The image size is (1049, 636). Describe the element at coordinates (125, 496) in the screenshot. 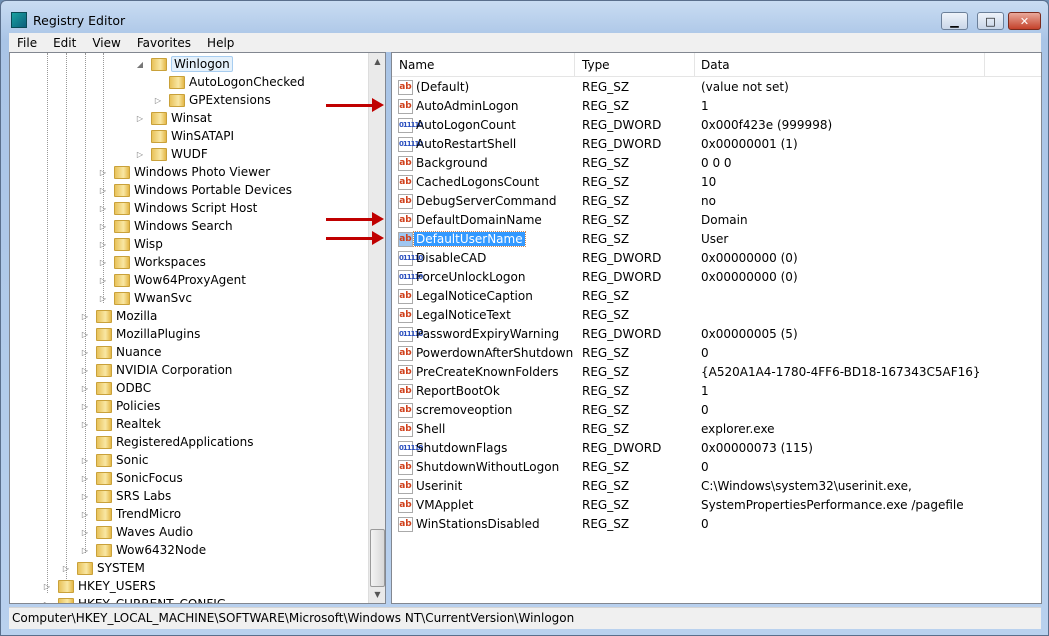

I see `tree-item: ▷ SRS Labs` at that location.